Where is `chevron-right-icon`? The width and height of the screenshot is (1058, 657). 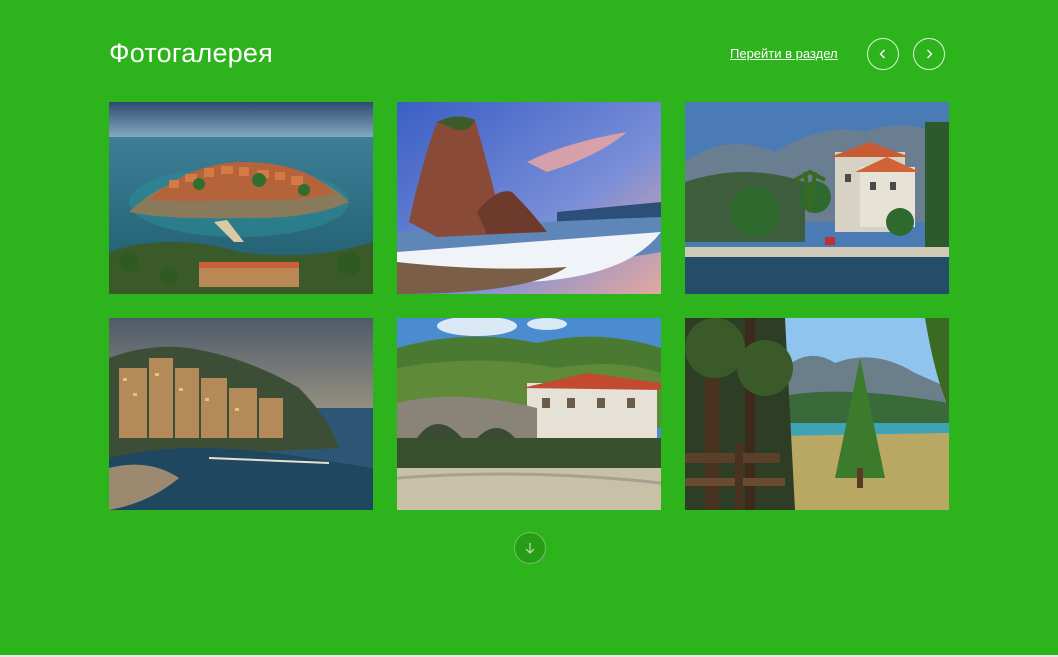 chevron-right-icon is located at coordinates (930, 54).